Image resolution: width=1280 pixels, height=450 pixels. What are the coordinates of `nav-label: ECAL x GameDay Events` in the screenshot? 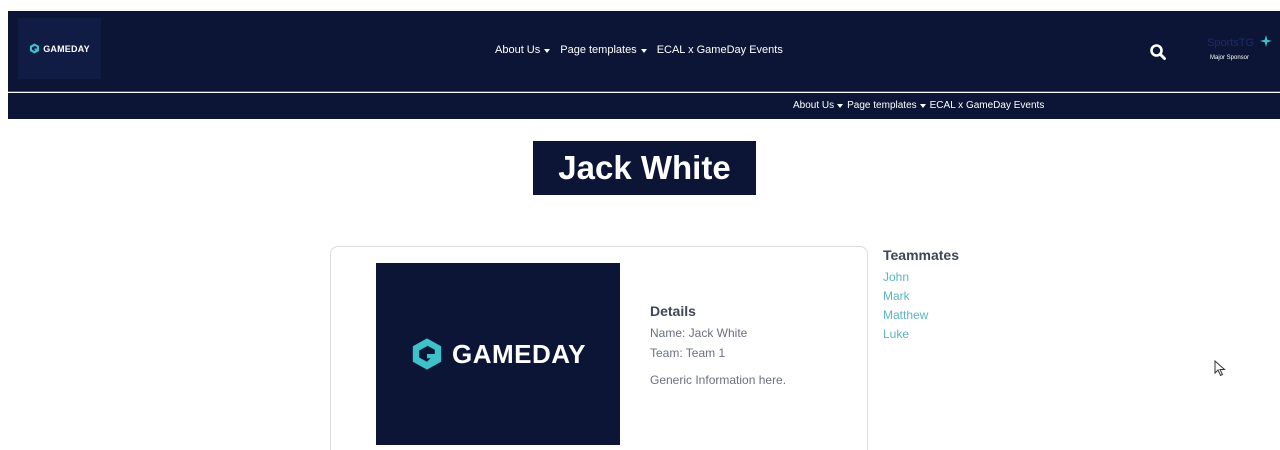 It's located at (719, 50).